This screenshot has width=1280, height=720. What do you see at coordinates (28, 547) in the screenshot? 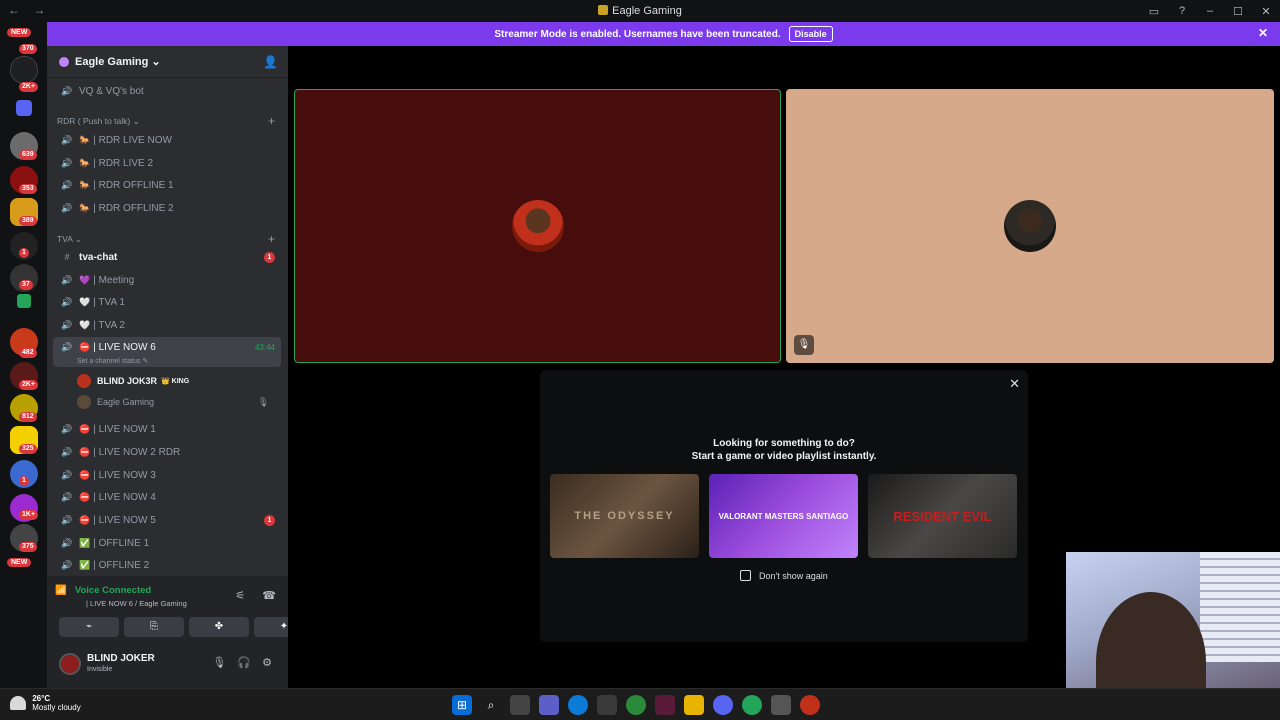
I see `server-badge: 375` at bounding box center [28, 547].